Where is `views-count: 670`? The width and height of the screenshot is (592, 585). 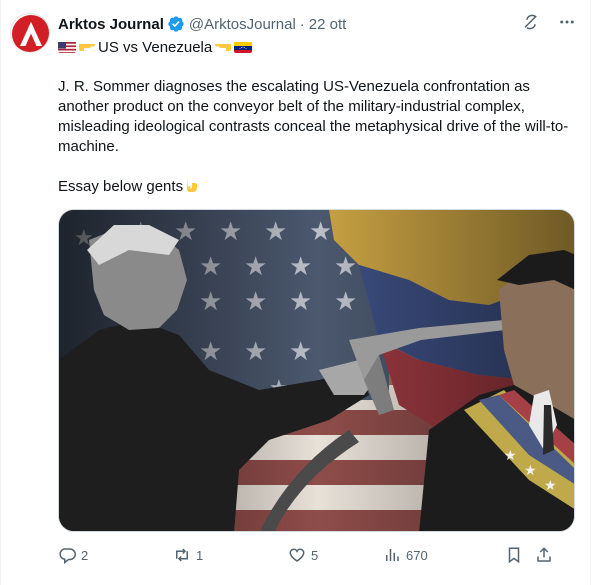 views-count: 670 is located at coordinates (417, 555).